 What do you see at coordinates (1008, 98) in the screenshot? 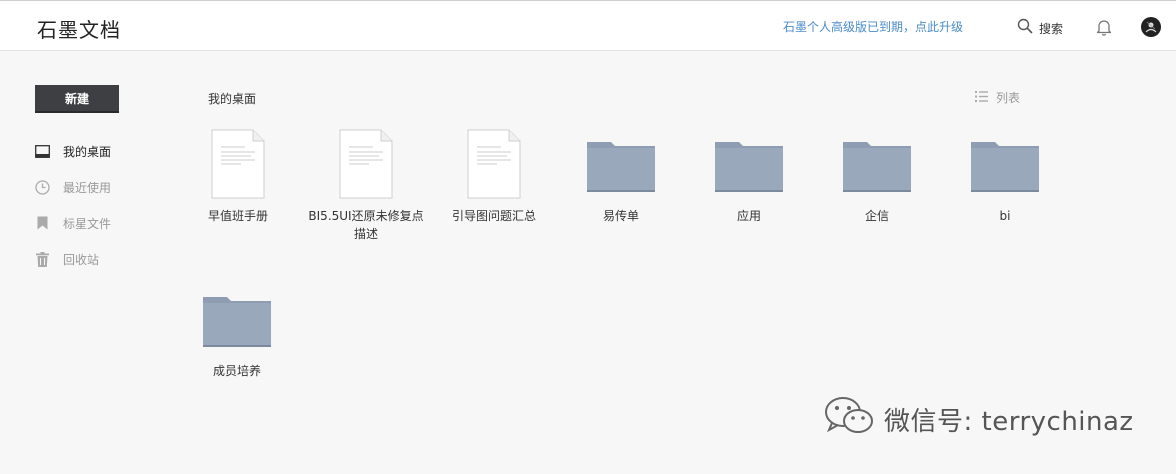
I see `list-view-label: 列表` at bounding box center [1008, 98].